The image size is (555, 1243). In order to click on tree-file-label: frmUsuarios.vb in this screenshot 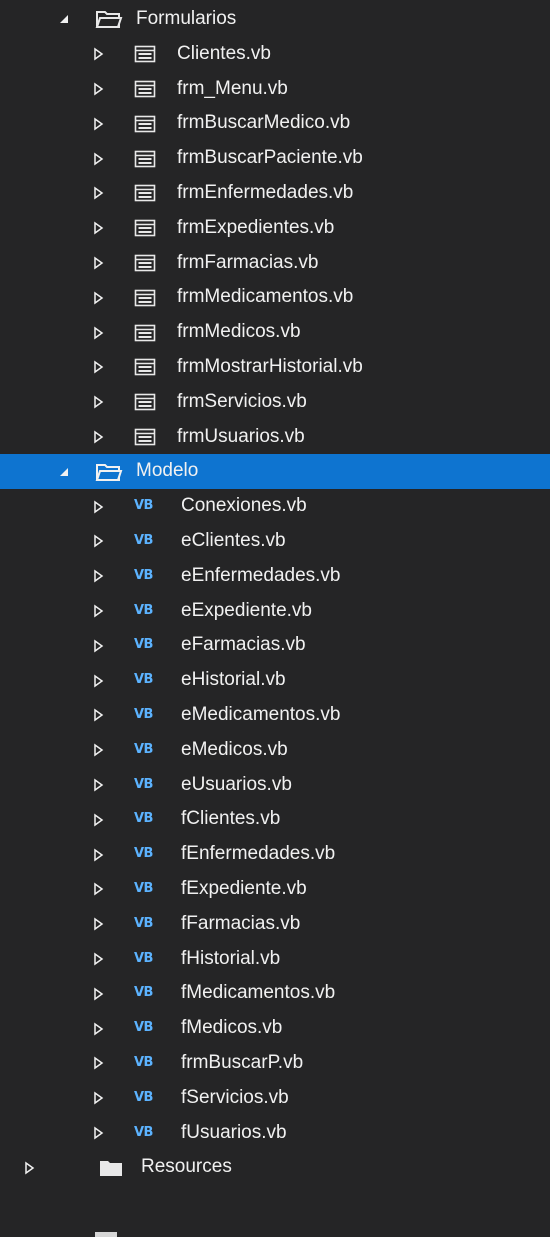, I will do `click(241, 436)`.